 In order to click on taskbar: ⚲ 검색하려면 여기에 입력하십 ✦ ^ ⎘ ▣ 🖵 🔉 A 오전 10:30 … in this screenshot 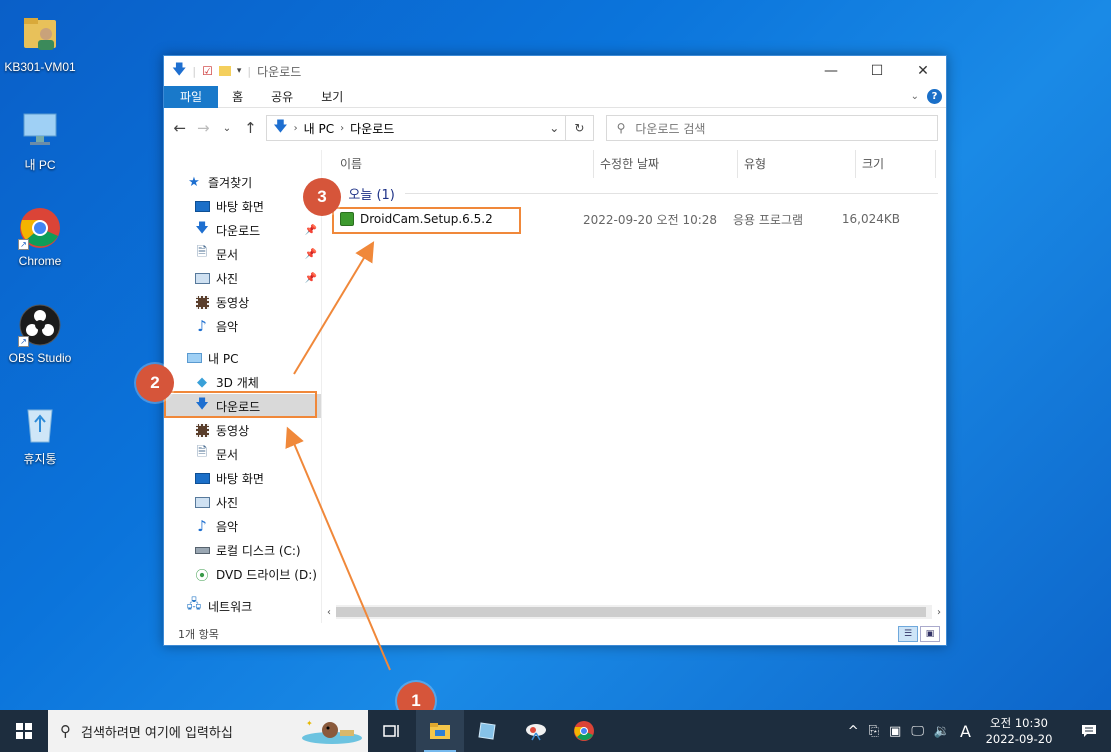, I will do `click(555, 731)`.